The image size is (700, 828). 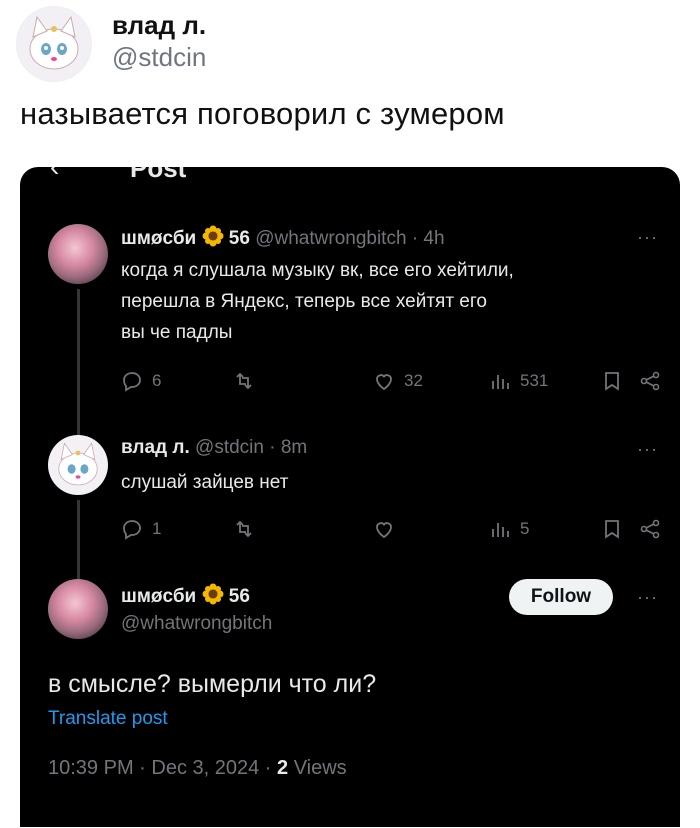 I want to click on reply-button: 1, so click(x=140, y=529).